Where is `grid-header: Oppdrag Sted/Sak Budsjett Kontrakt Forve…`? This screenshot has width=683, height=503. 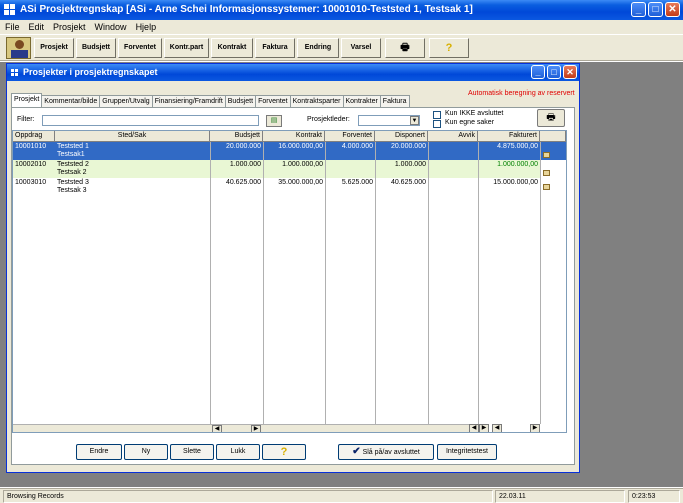 grid-header: Oppdrag Sted/Sak Budsjett Kontrakt Forve… is located at coordinates (289, 136).